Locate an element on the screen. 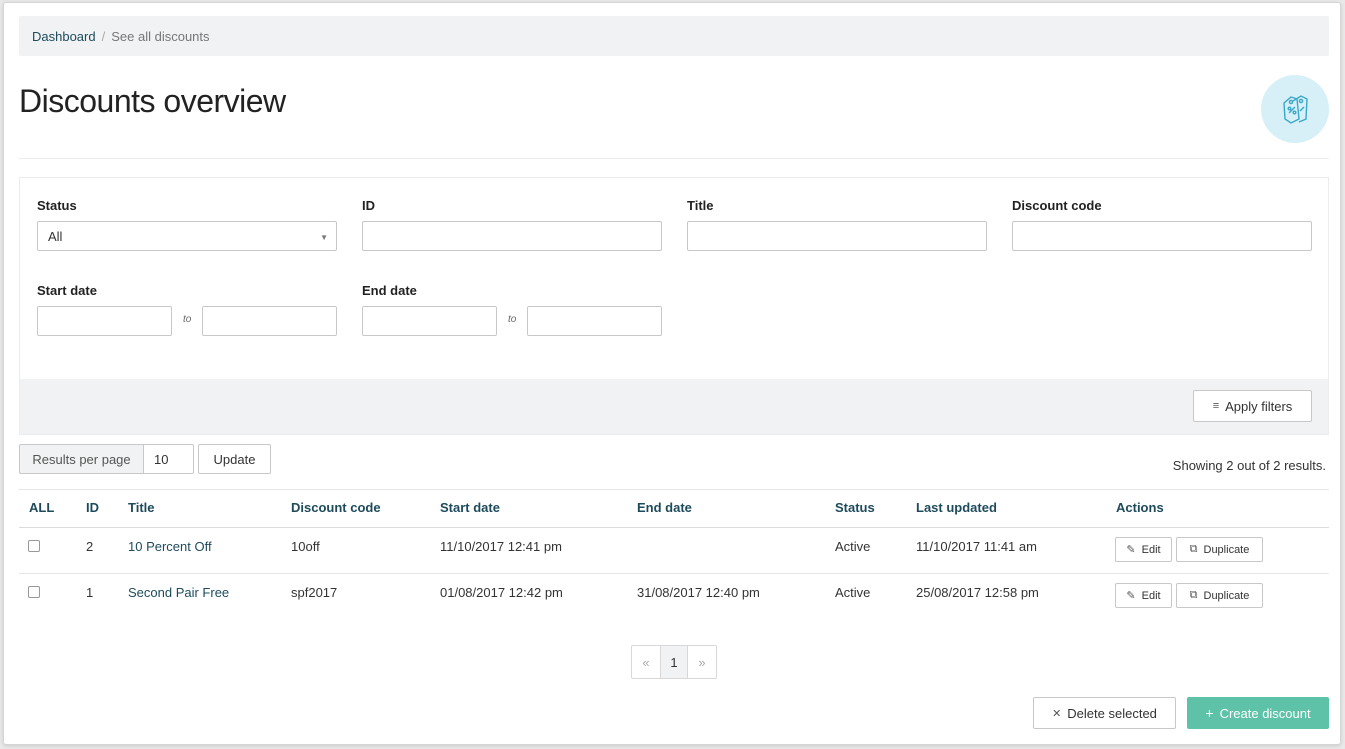  pagination-prev-button: « is located at coordinates (646, 662).